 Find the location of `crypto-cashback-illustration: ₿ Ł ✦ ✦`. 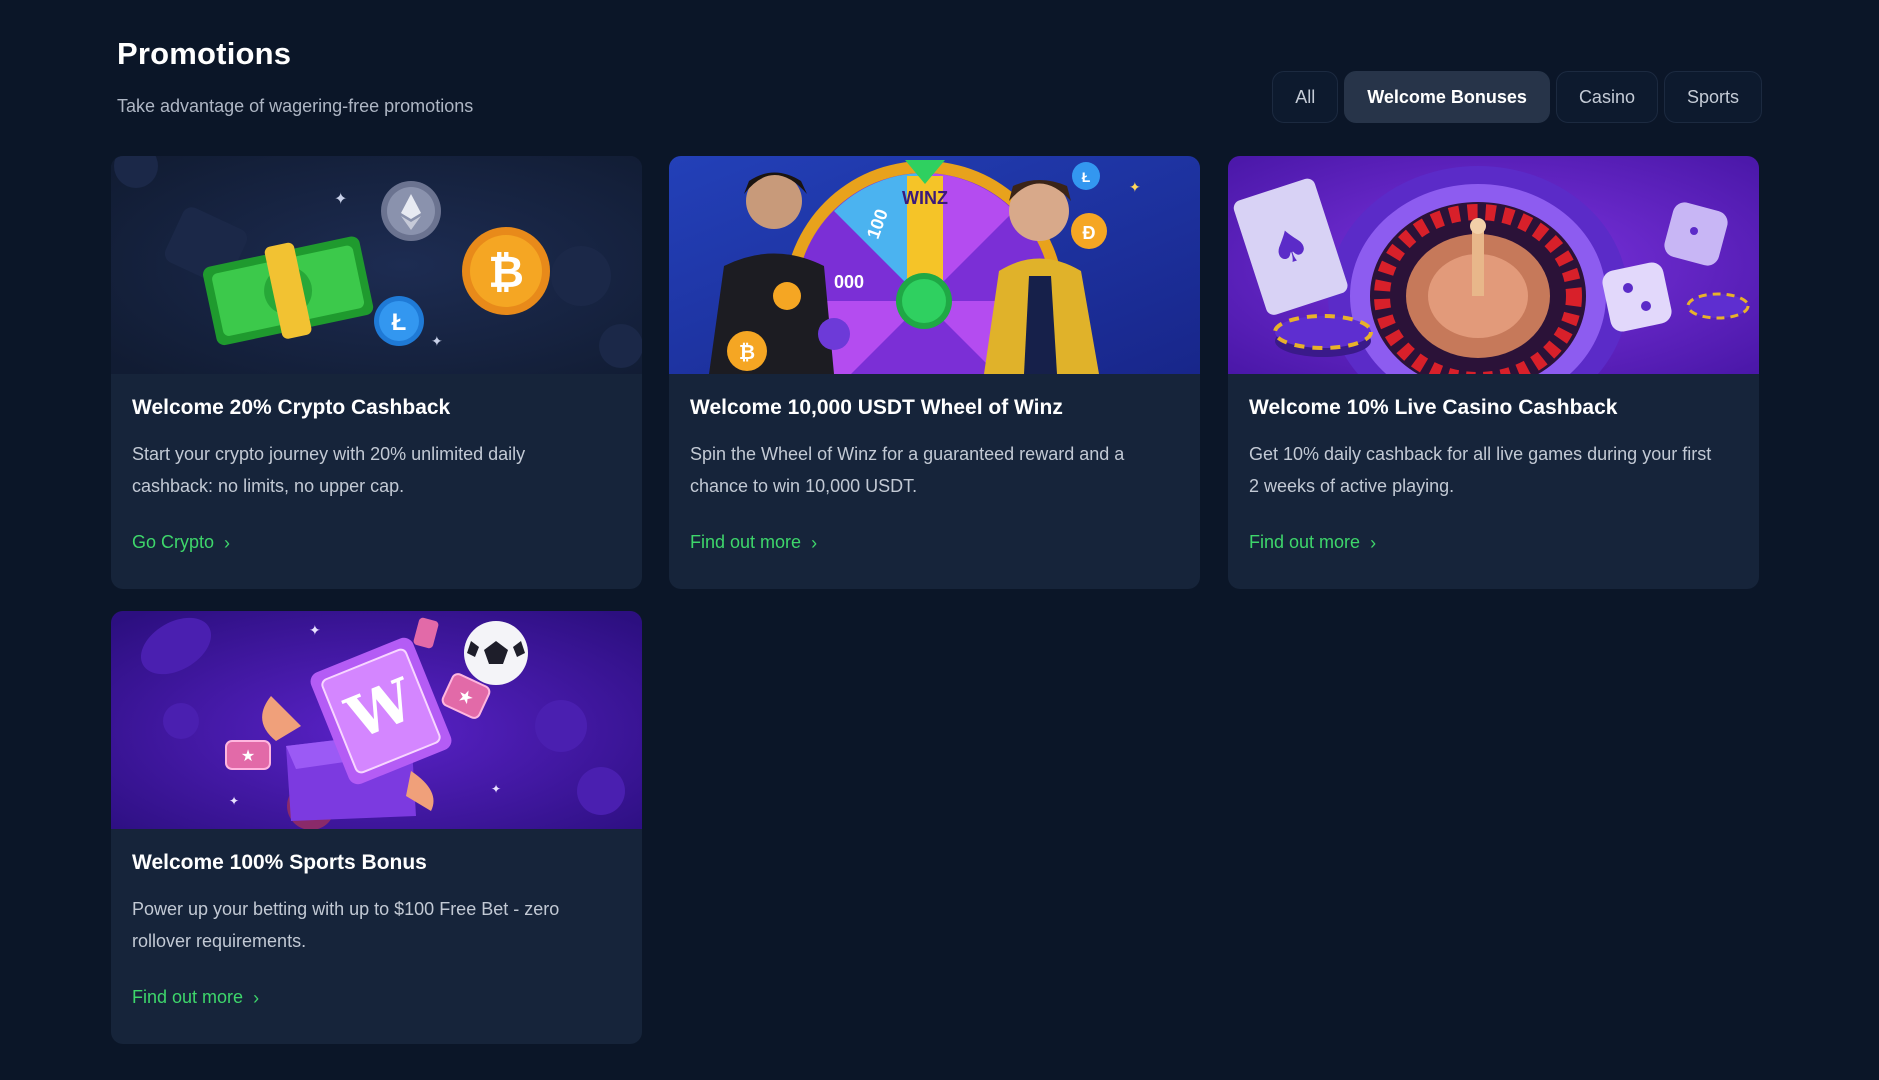

crypto-cashback-illustration: ₿ Ł ✦ ✦ is located at coordinates (376, 265).